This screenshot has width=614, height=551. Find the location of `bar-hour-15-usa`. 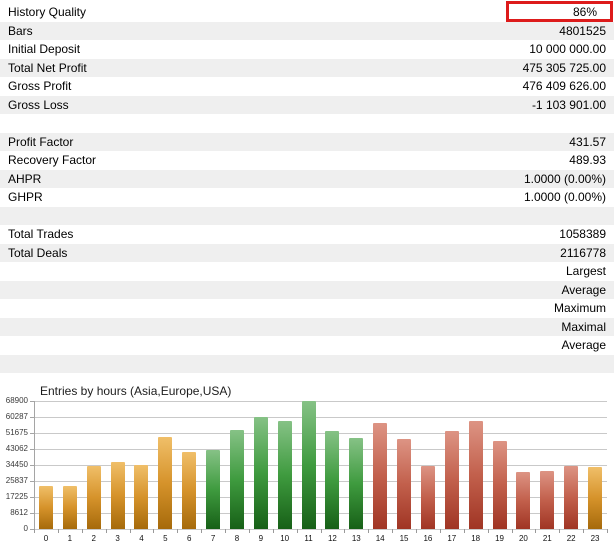

bar-hour-15-usa is located at coordinates (404, 483).